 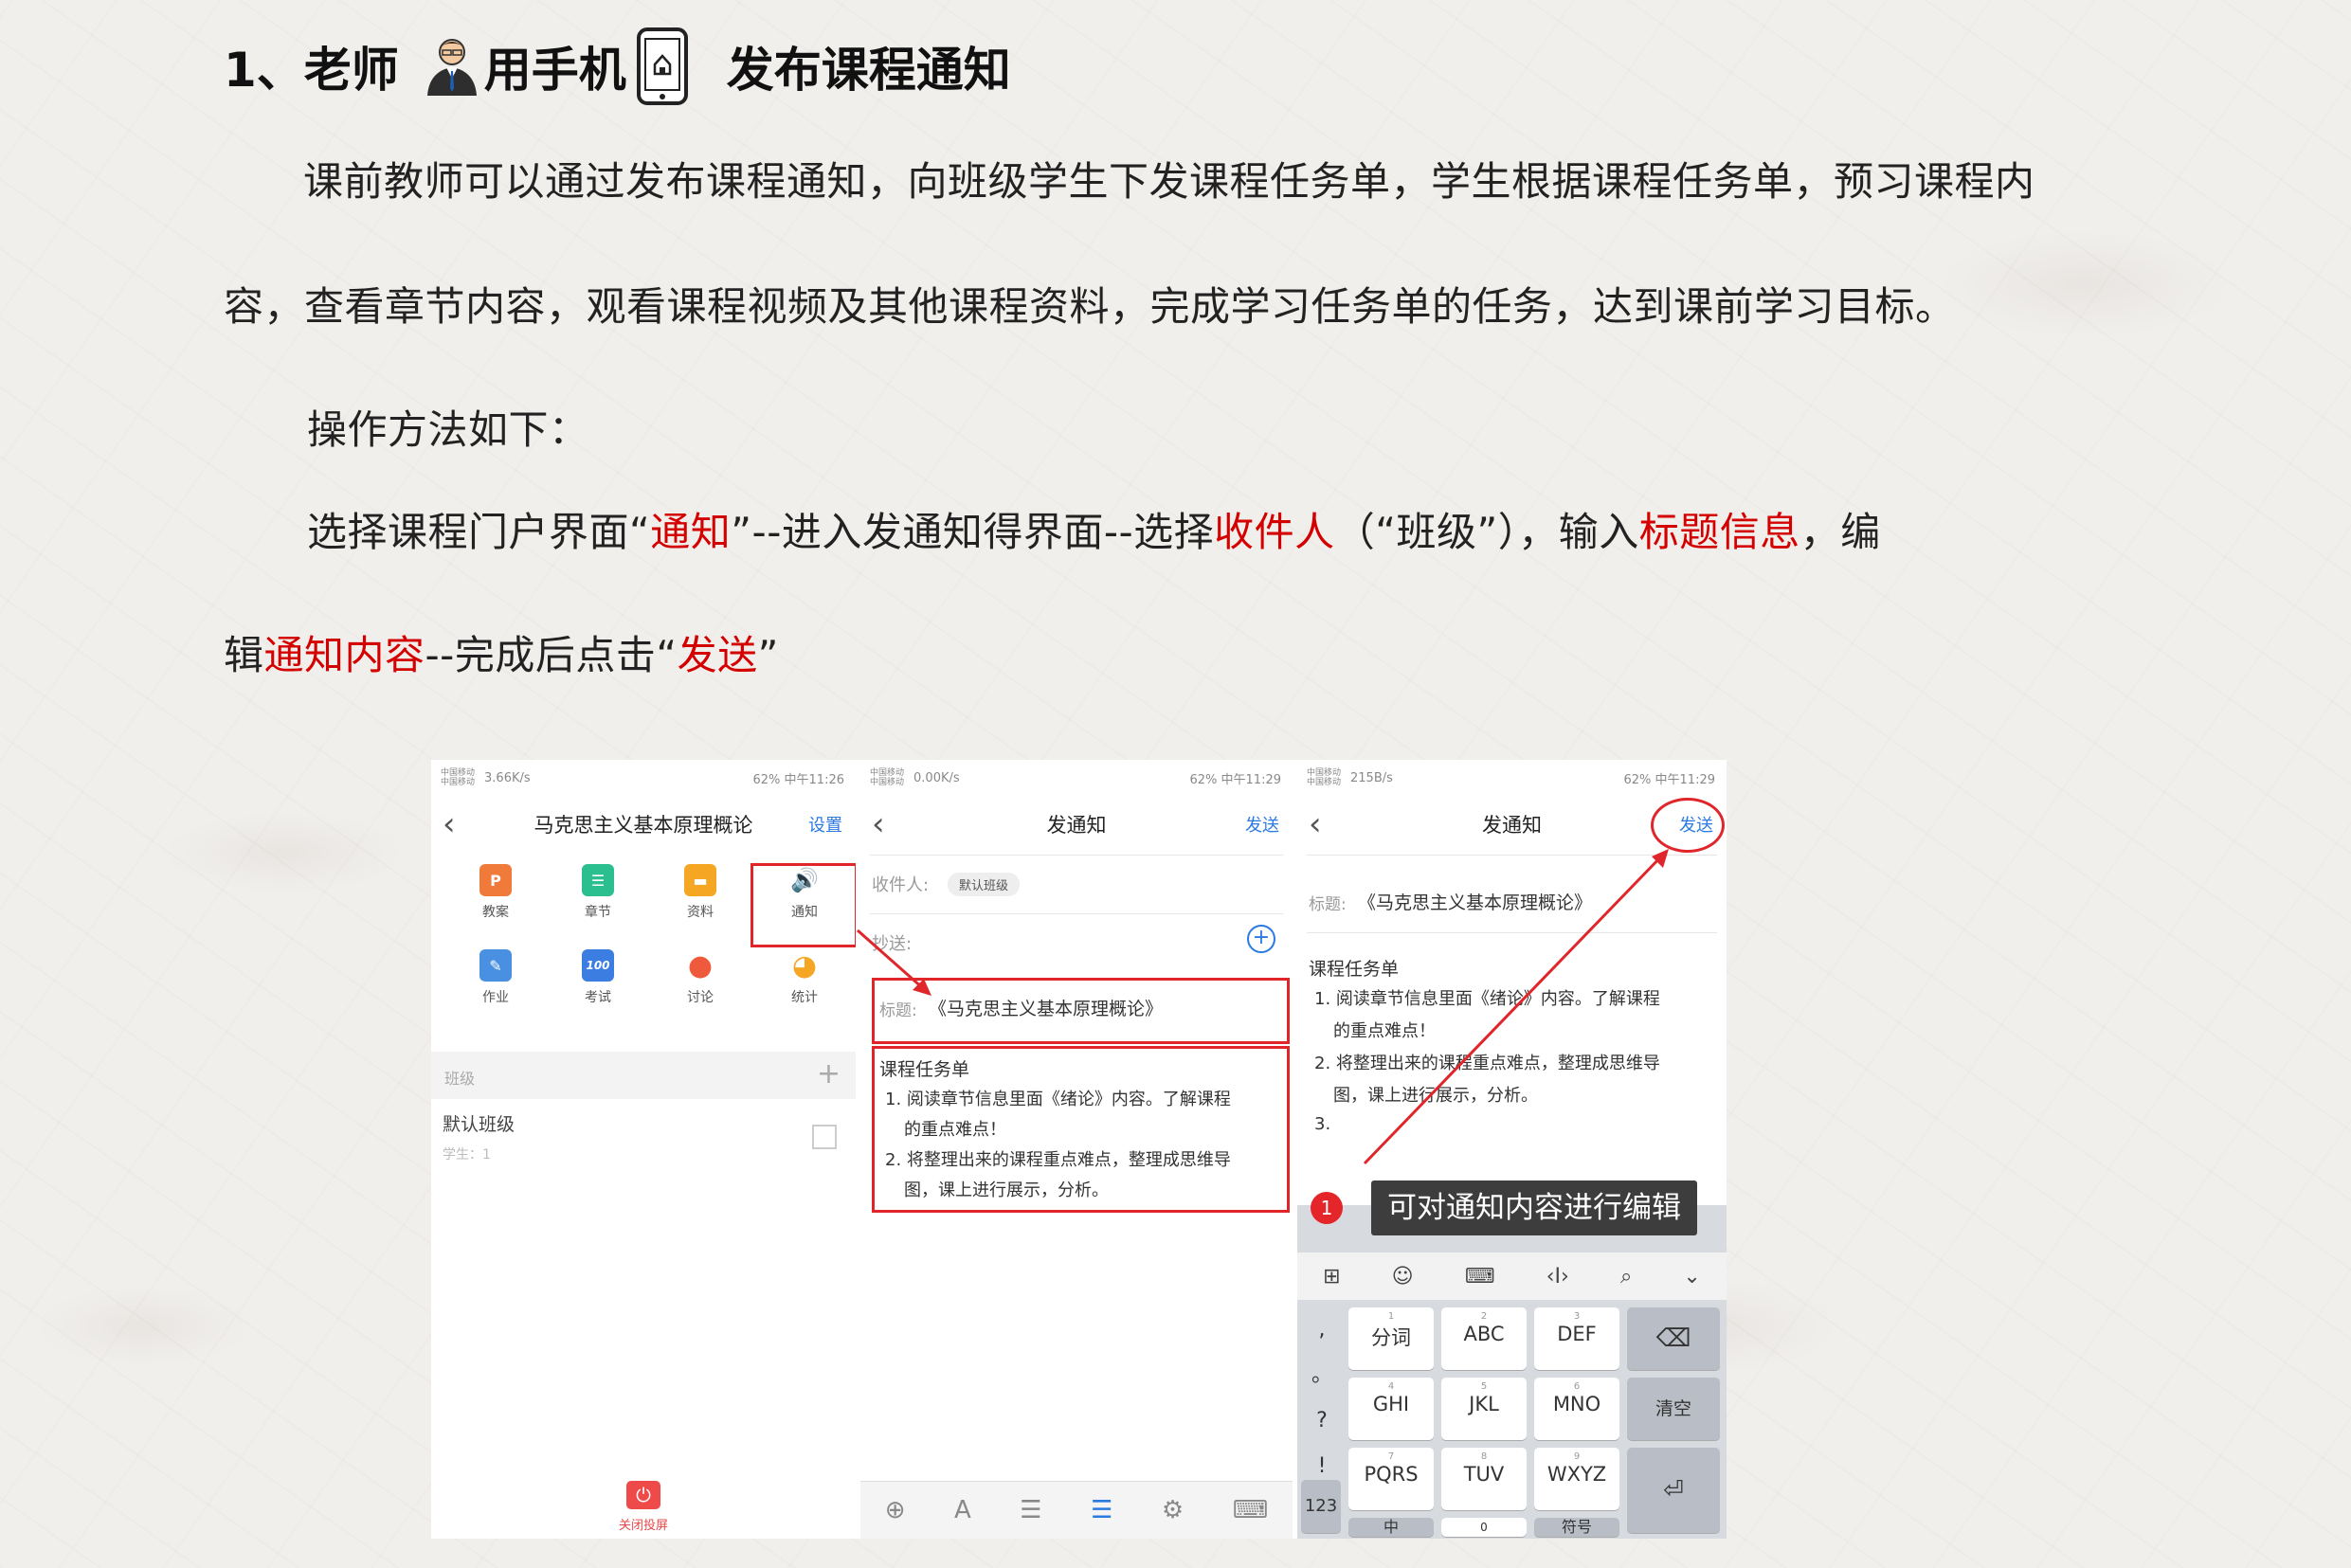 I want to click on steps-line-2: 辑通知内容--完成后点击“发送”, so click(x=502, y=652).